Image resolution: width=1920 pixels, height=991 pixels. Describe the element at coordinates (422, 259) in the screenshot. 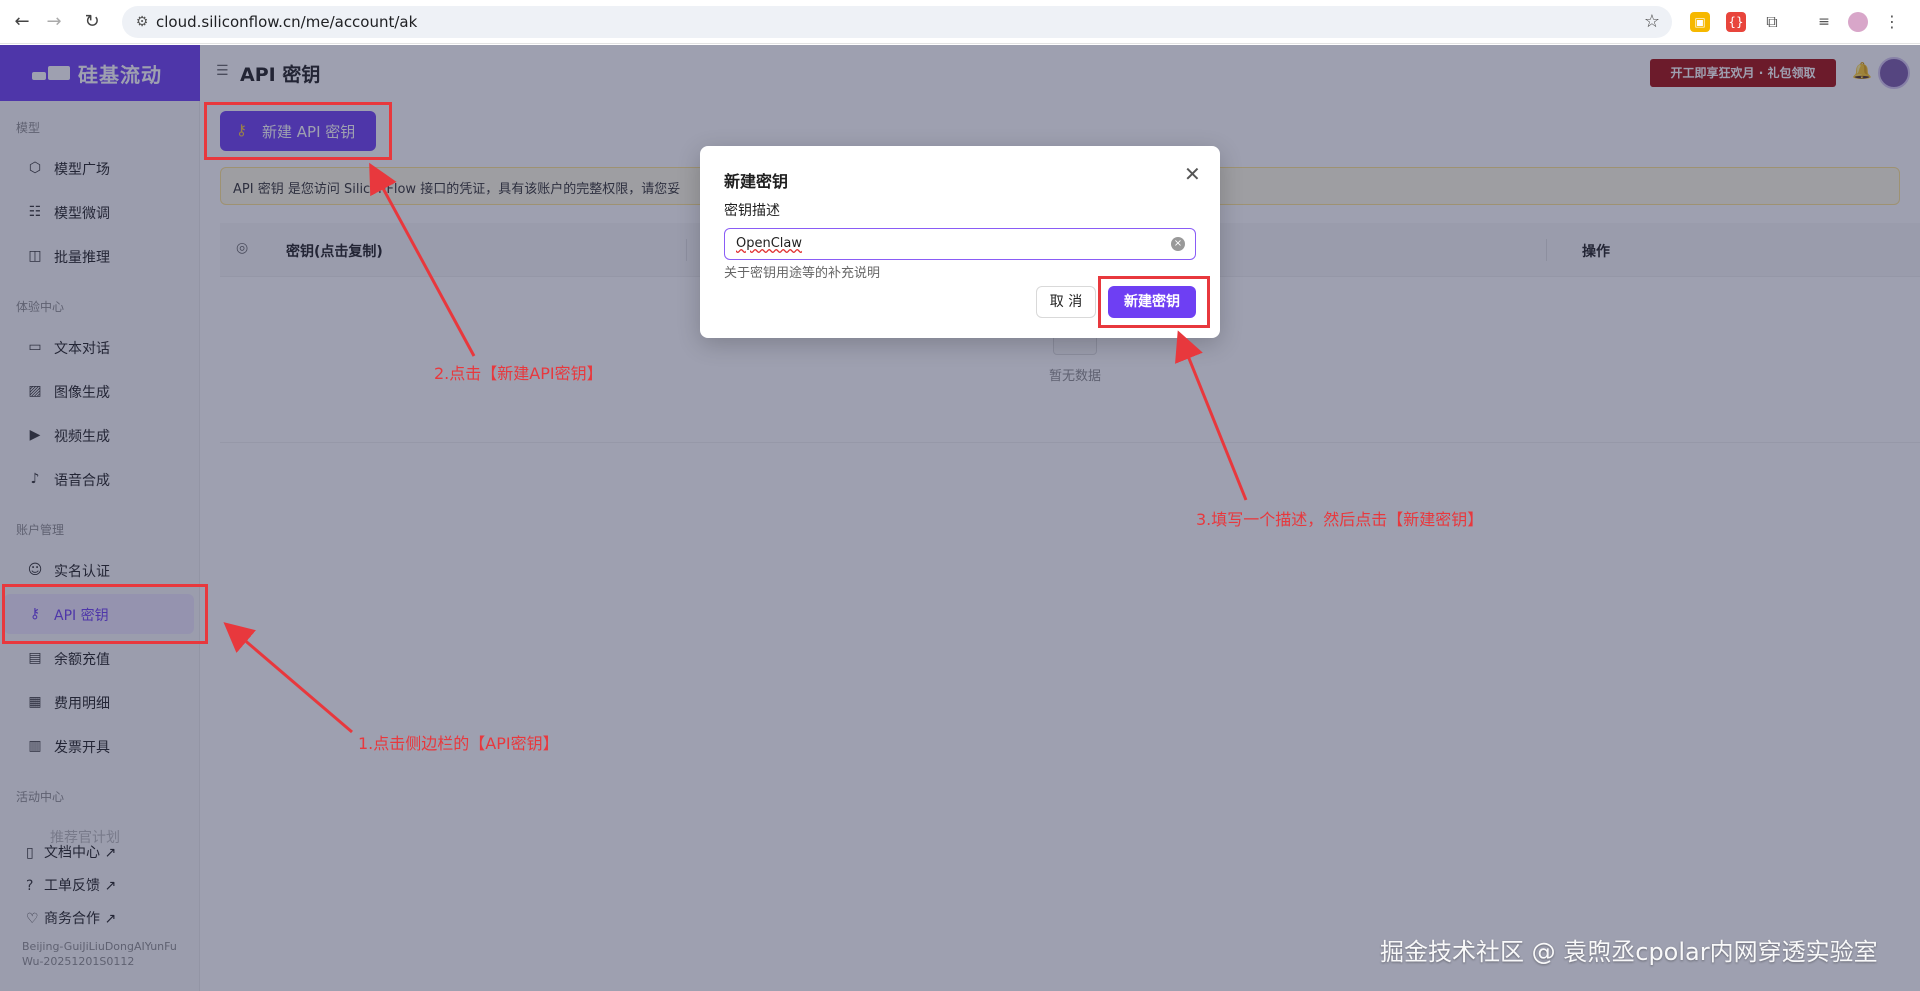

I see `arrow-step2` at that location.